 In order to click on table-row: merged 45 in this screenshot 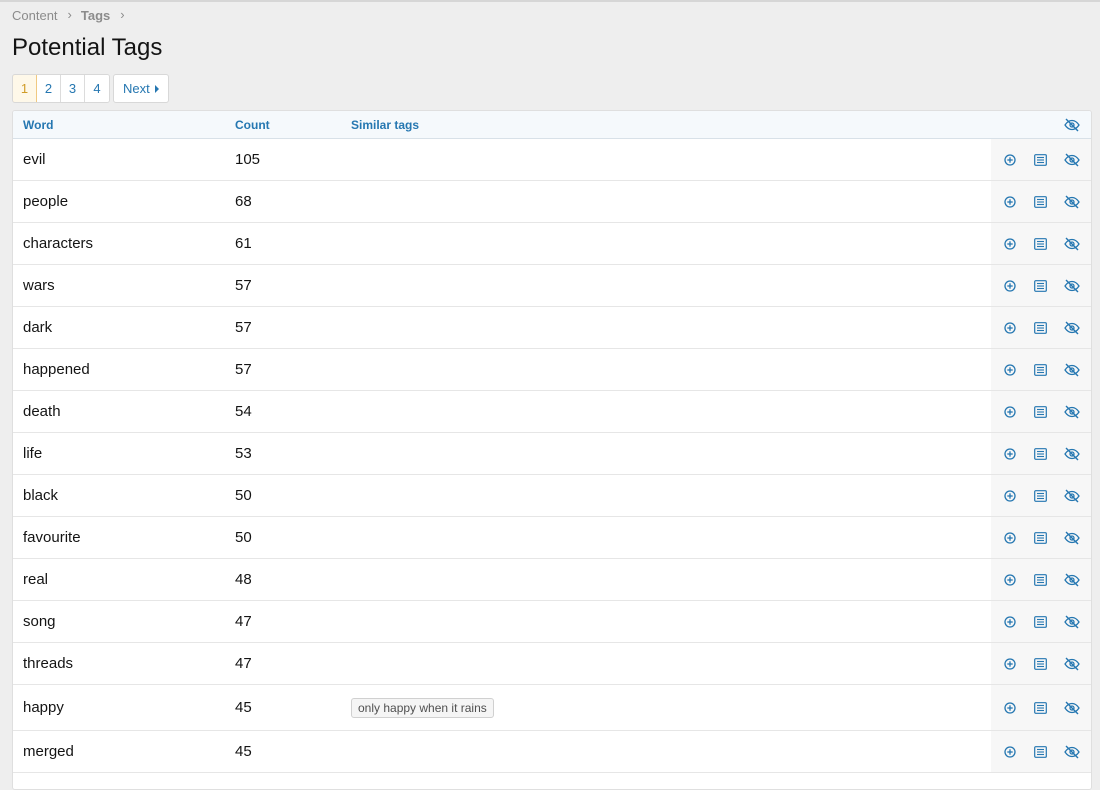, I will do `click(552, 752)`.